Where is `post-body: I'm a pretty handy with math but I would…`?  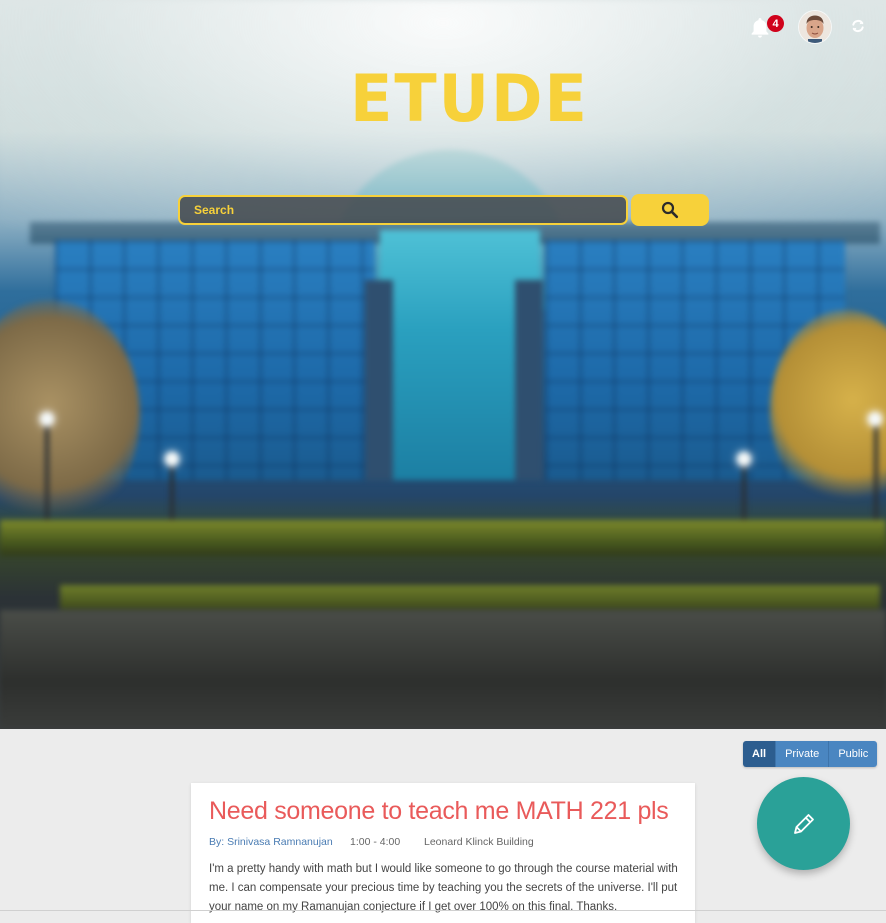 post-body: I'm a pretty handy with math but I would… is located at coordinates (443, 888).